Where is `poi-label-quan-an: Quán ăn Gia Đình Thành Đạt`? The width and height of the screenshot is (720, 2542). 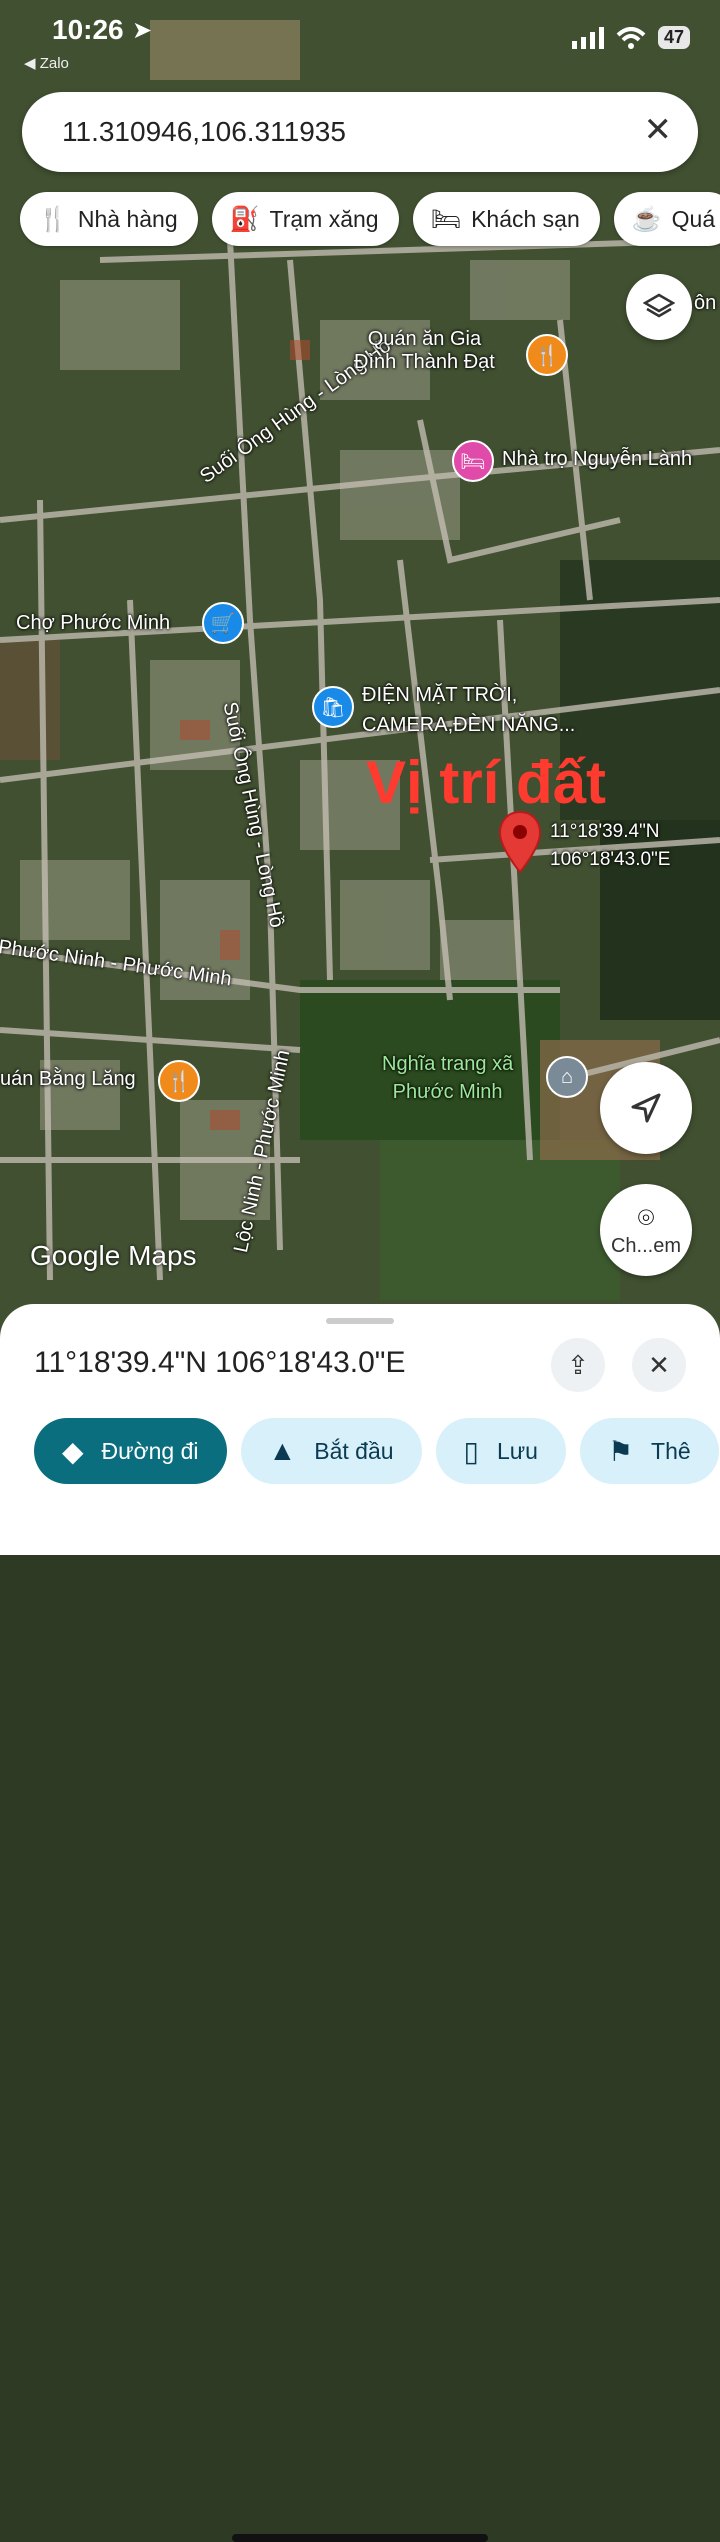
poi-label-quan-an: Quán ăn Gia Đình Thành Đạt is located at coordinates (424, 351).